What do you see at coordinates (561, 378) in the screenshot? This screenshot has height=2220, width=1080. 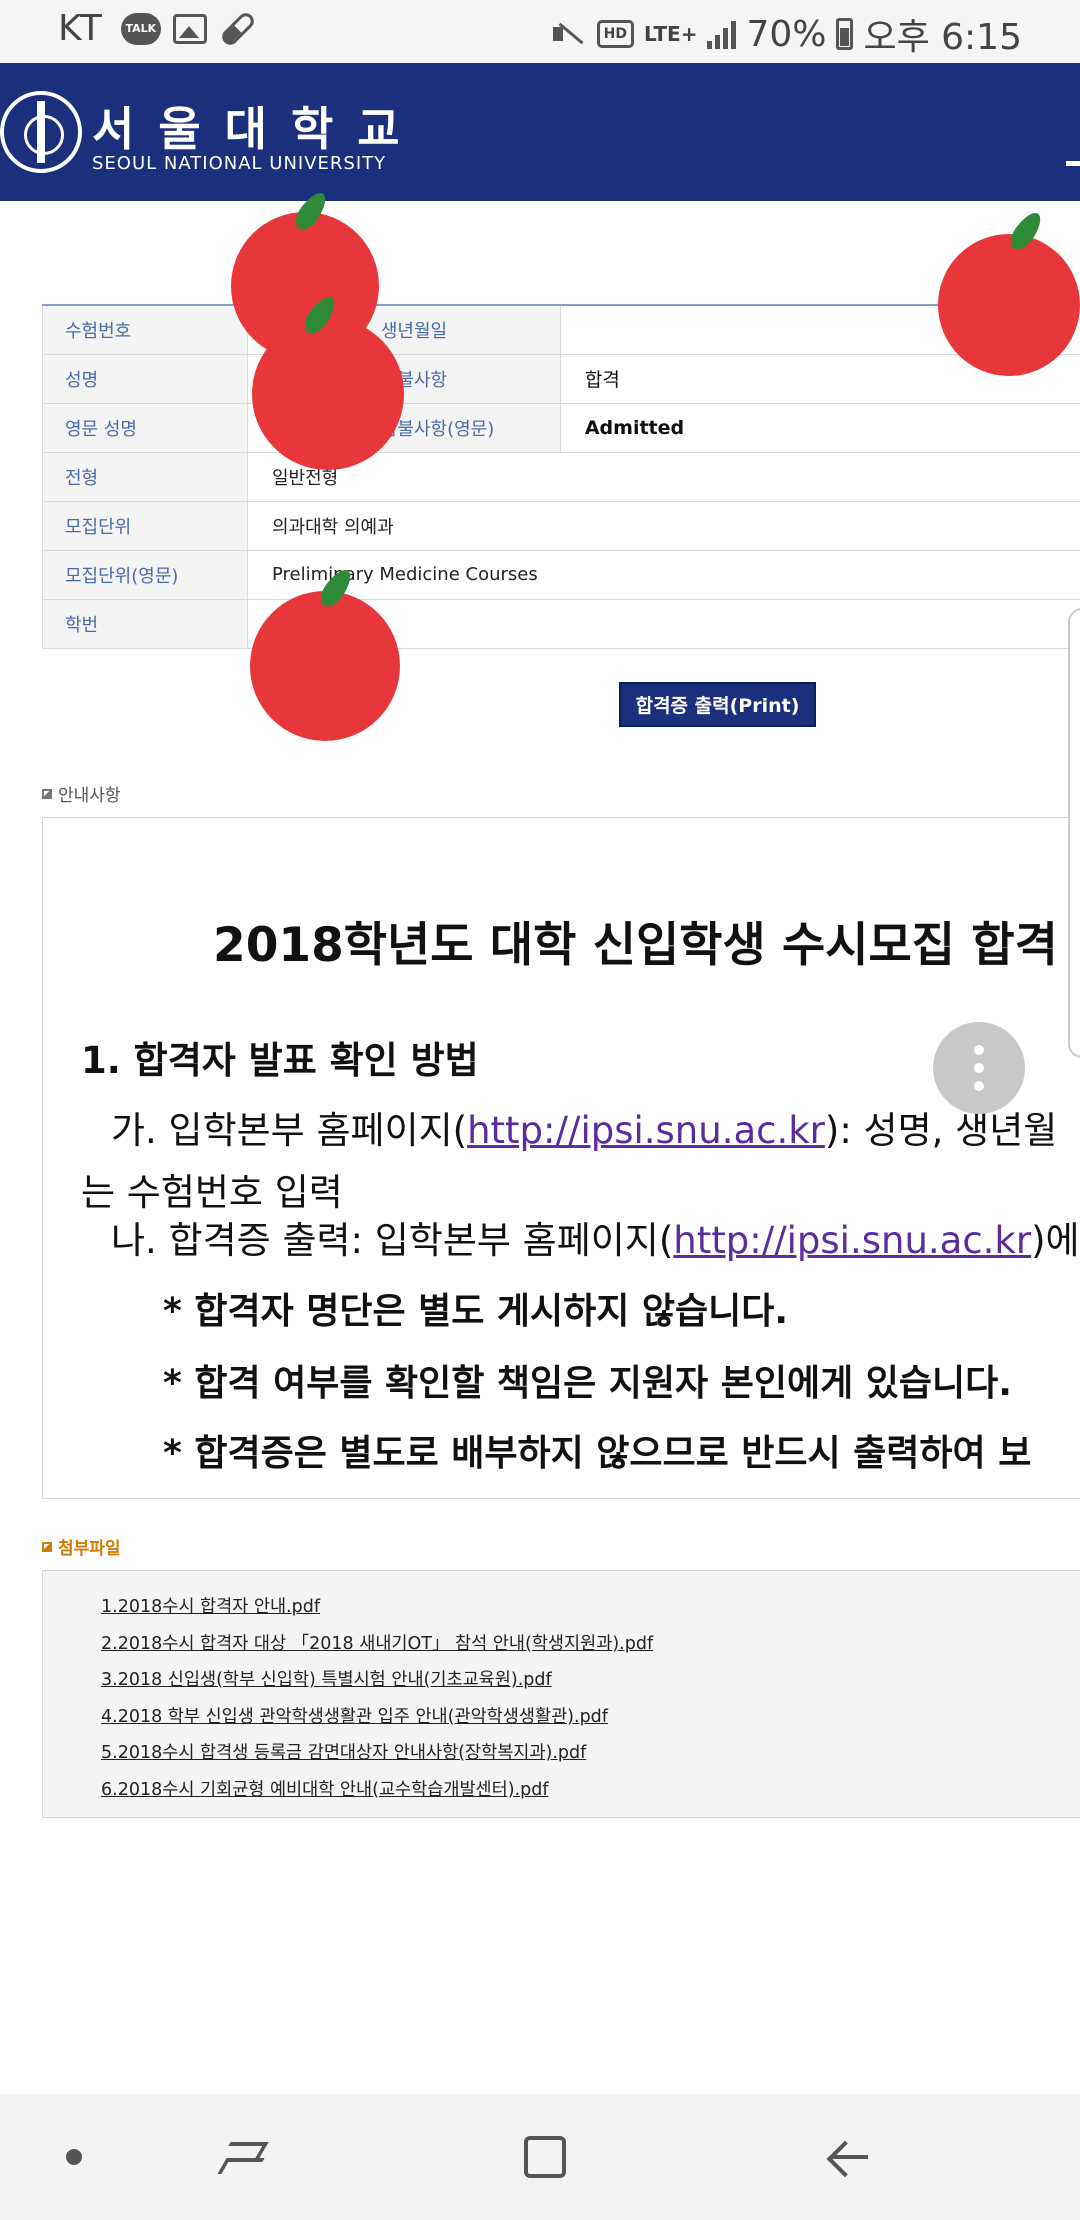 I see `table-row: 성명 합불사항 합격` at bounding box center [561, 378].